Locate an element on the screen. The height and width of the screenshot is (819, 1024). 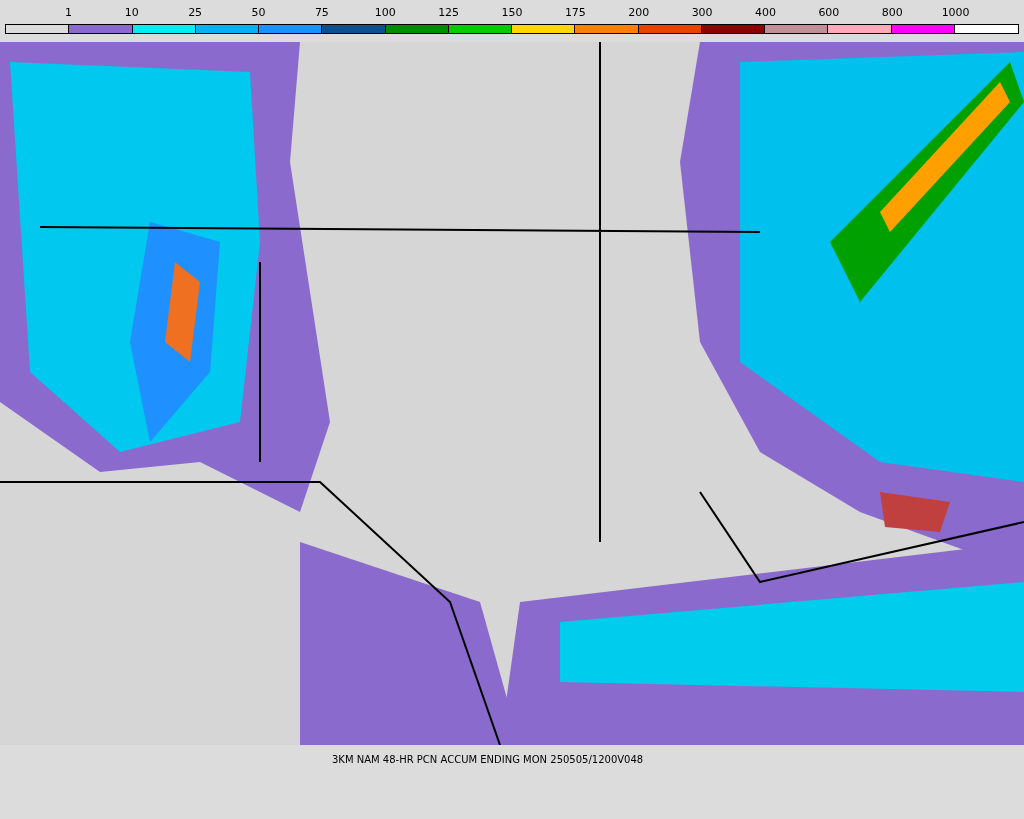
legend-label: 1000 is located at coordinates (955, 13).